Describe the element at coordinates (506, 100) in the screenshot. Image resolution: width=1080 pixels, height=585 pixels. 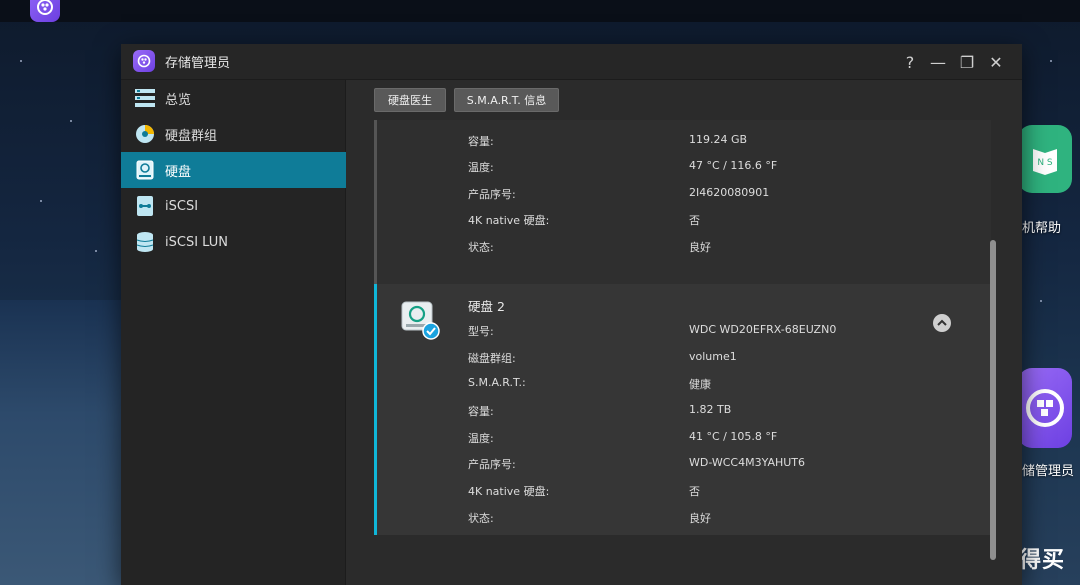
I see `smart-info-button: S.M.A.R.T. 信息` at that location.